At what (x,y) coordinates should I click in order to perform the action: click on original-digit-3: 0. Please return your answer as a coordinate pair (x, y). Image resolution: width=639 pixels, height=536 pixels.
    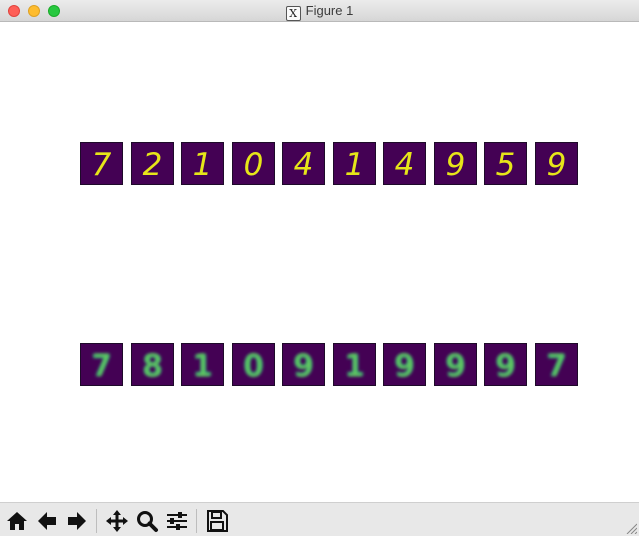
    Looking at the image, I should click on (253, 163).